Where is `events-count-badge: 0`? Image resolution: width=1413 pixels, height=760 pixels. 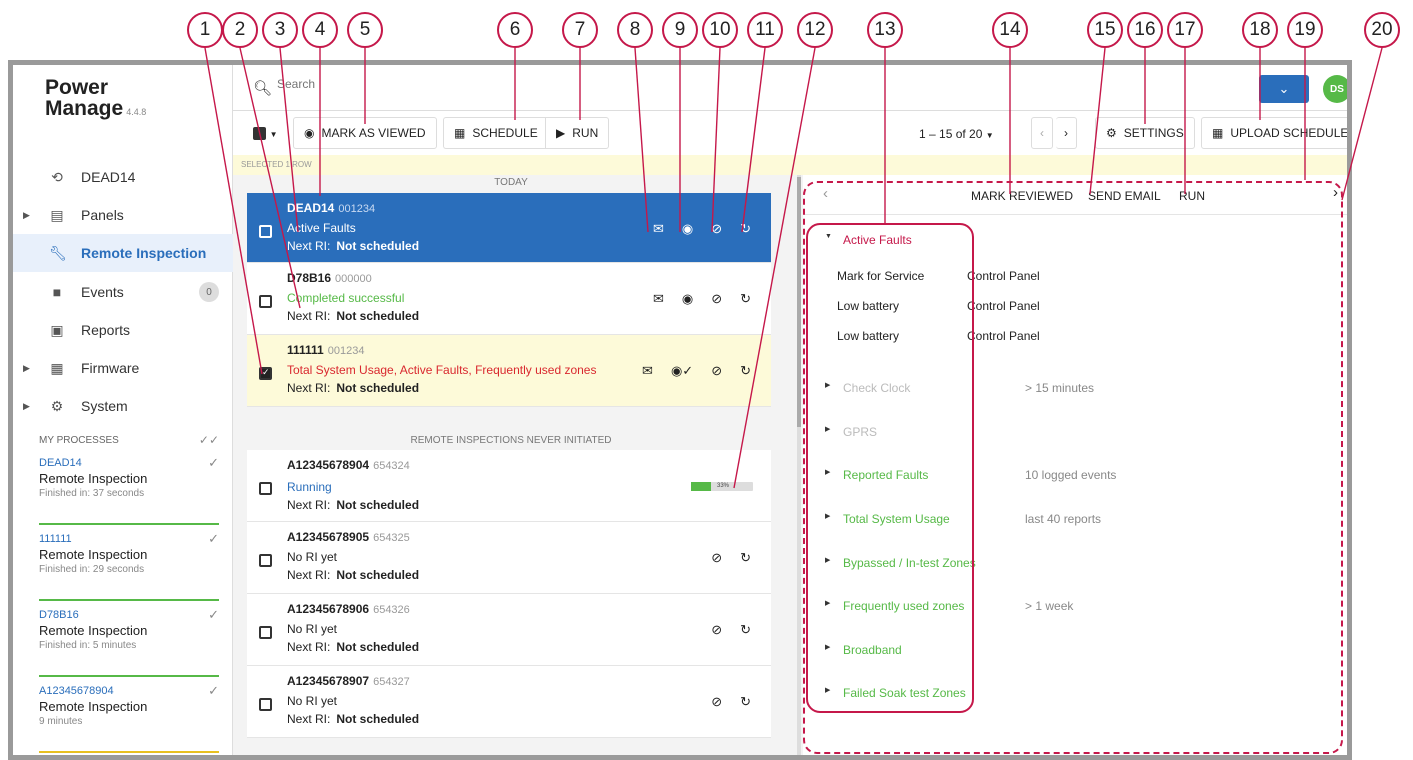 events-count-badge: 0 is located at coordinates (209, 292).